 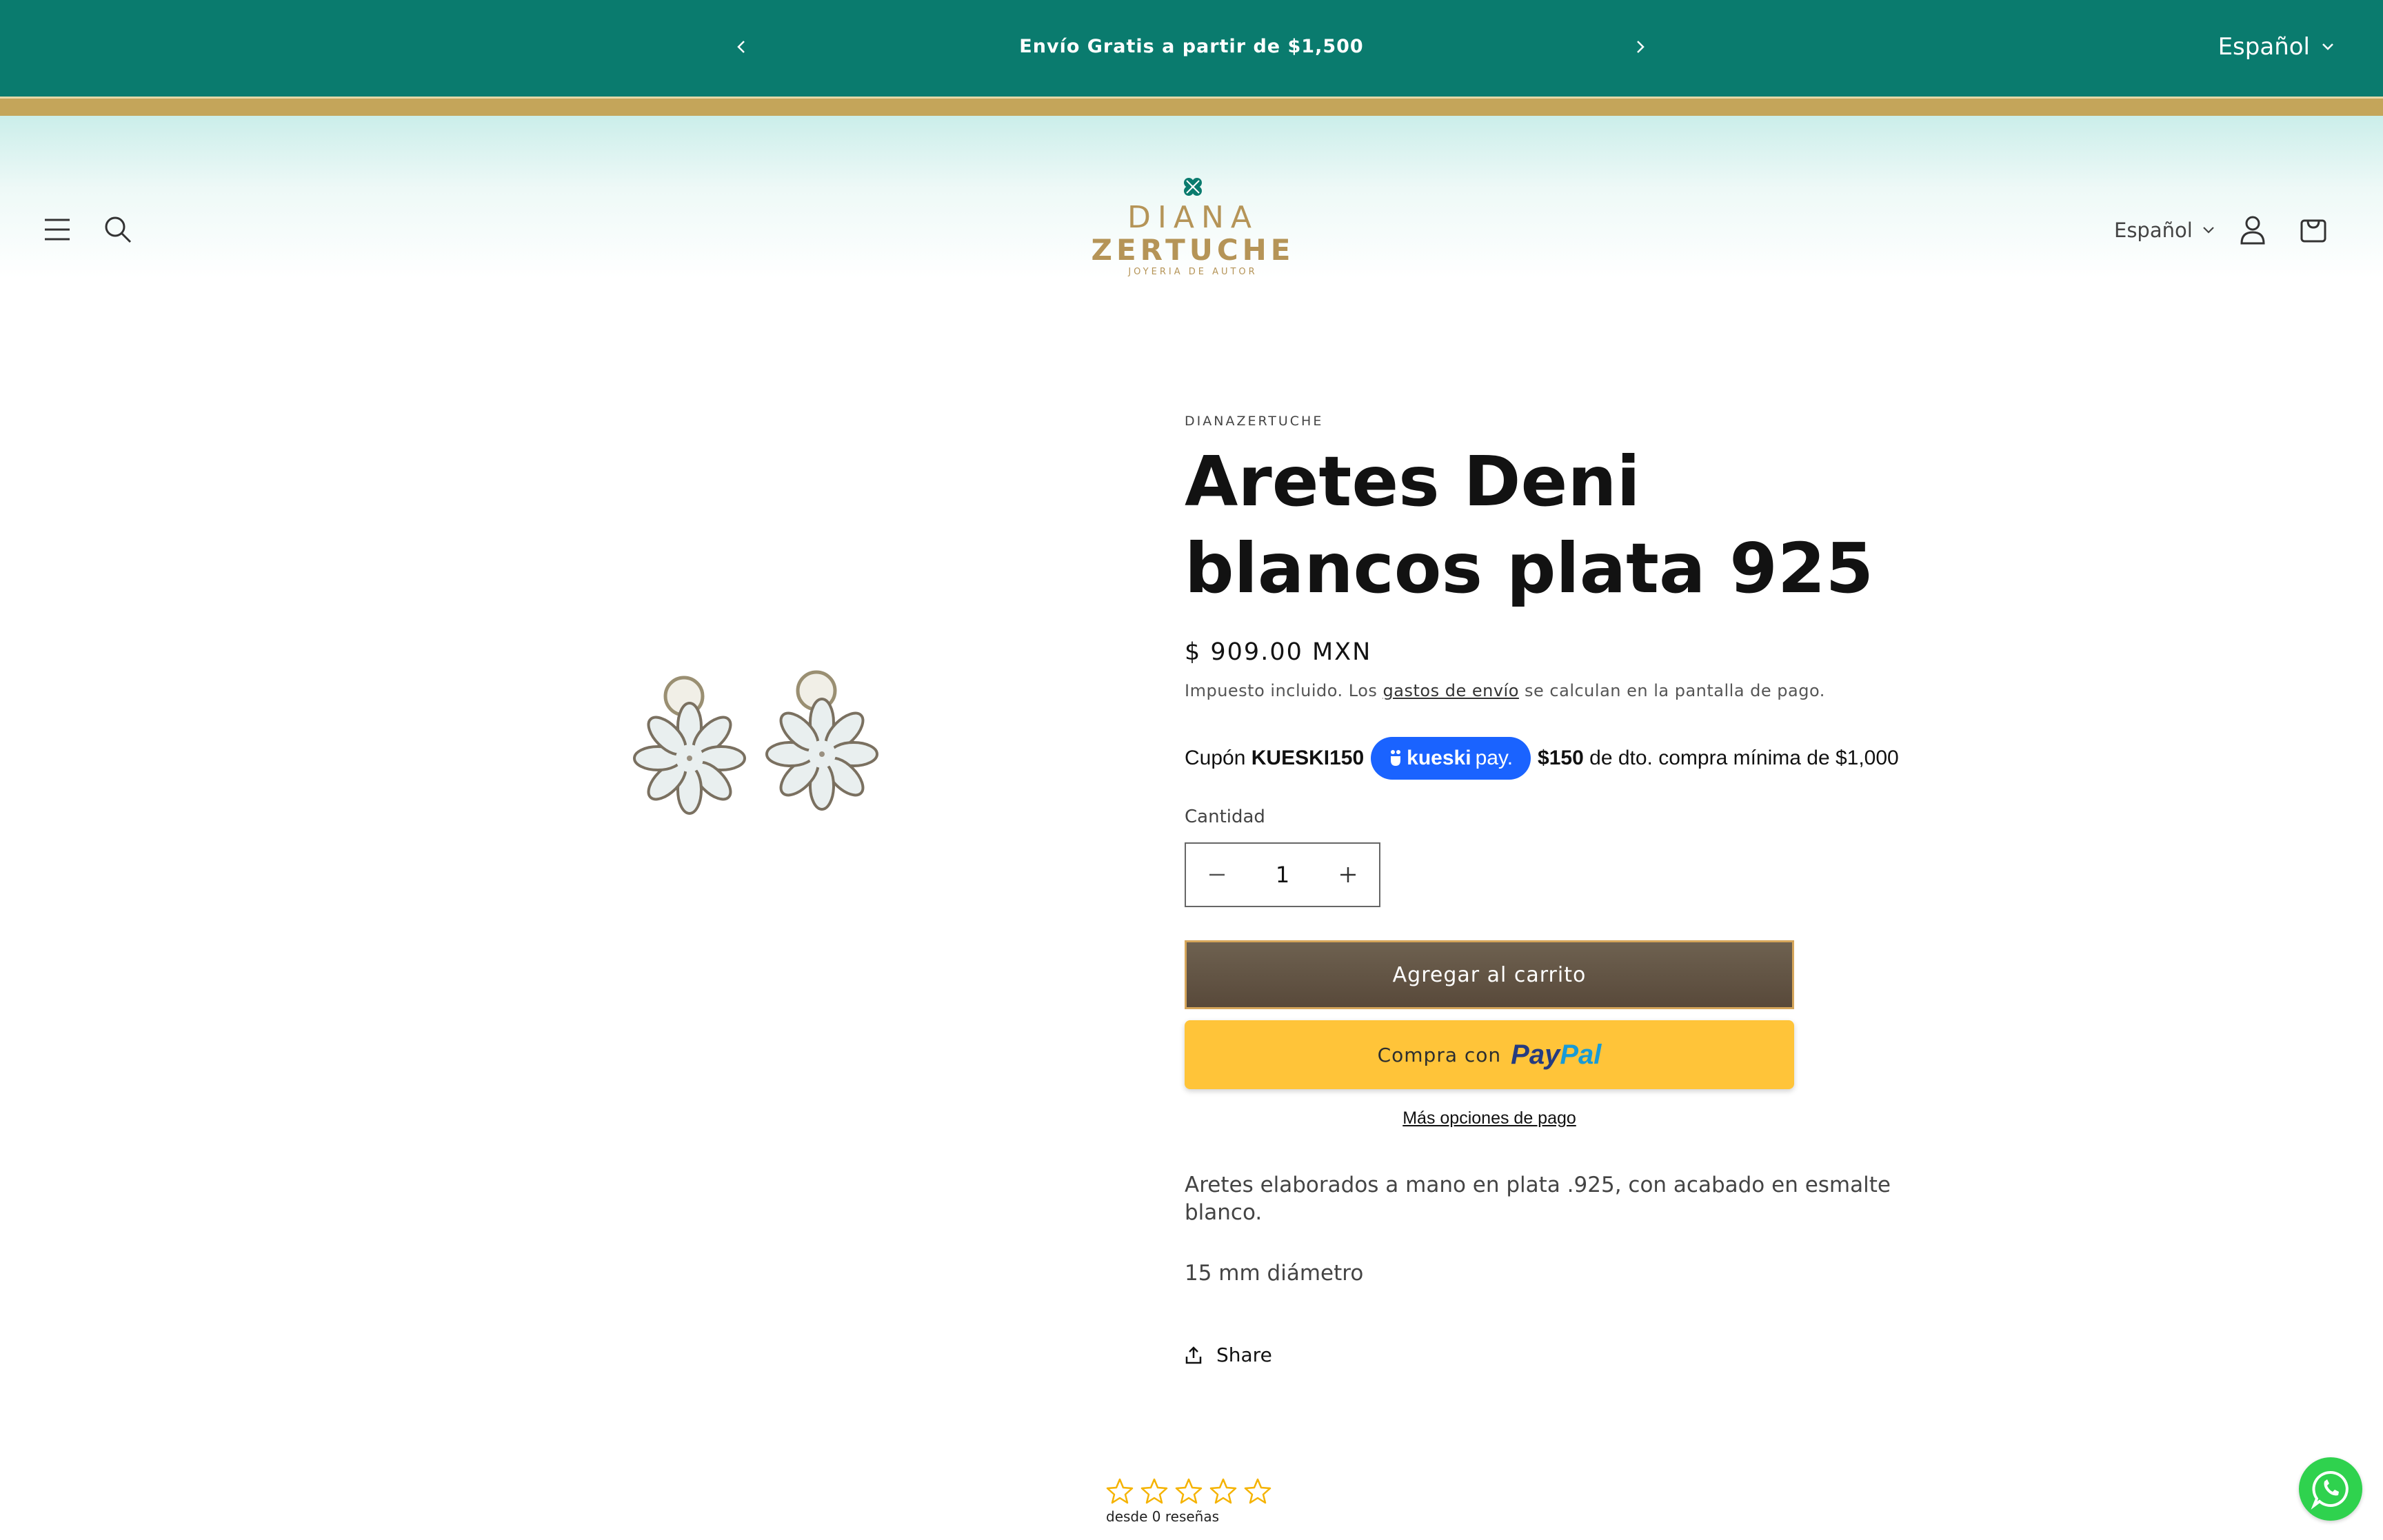 I want to click on search-icon, so click(x=118, y=230).